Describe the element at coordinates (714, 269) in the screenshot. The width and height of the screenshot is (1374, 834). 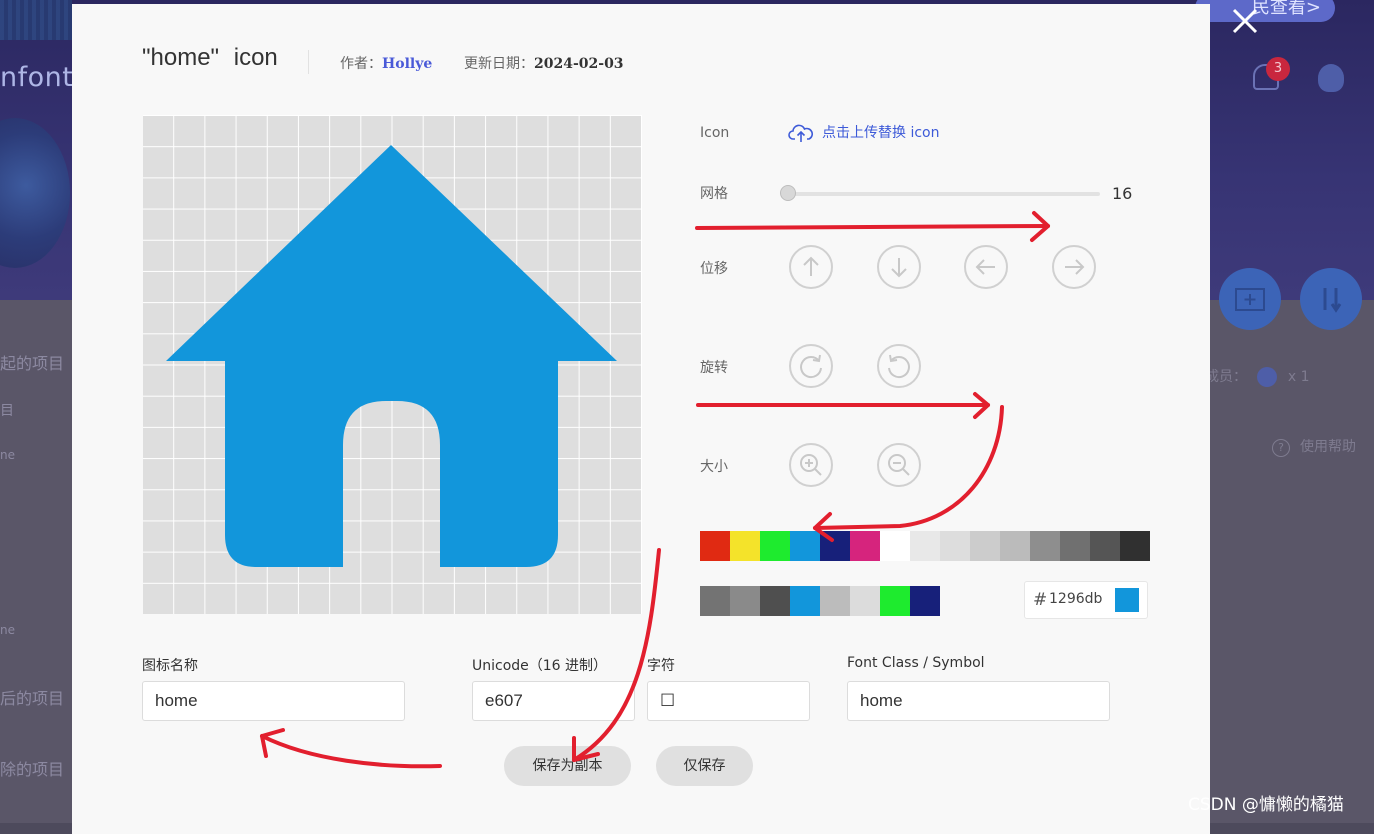
I see `move-label: 位移` at that location.